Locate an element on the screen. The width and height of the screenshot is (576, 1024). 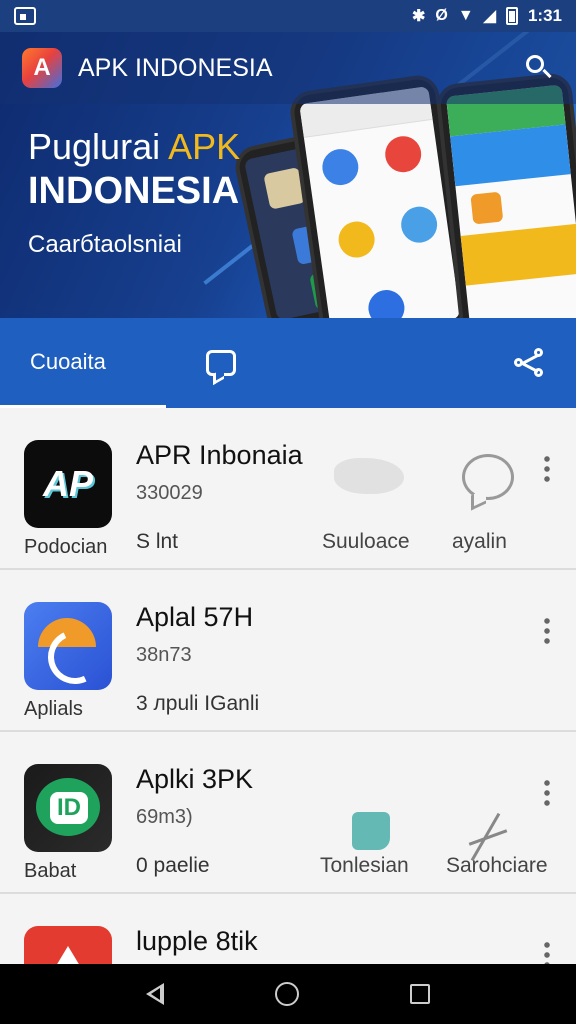
app-info: 3 лpuli IGanli is located at coordinates (198, 703).